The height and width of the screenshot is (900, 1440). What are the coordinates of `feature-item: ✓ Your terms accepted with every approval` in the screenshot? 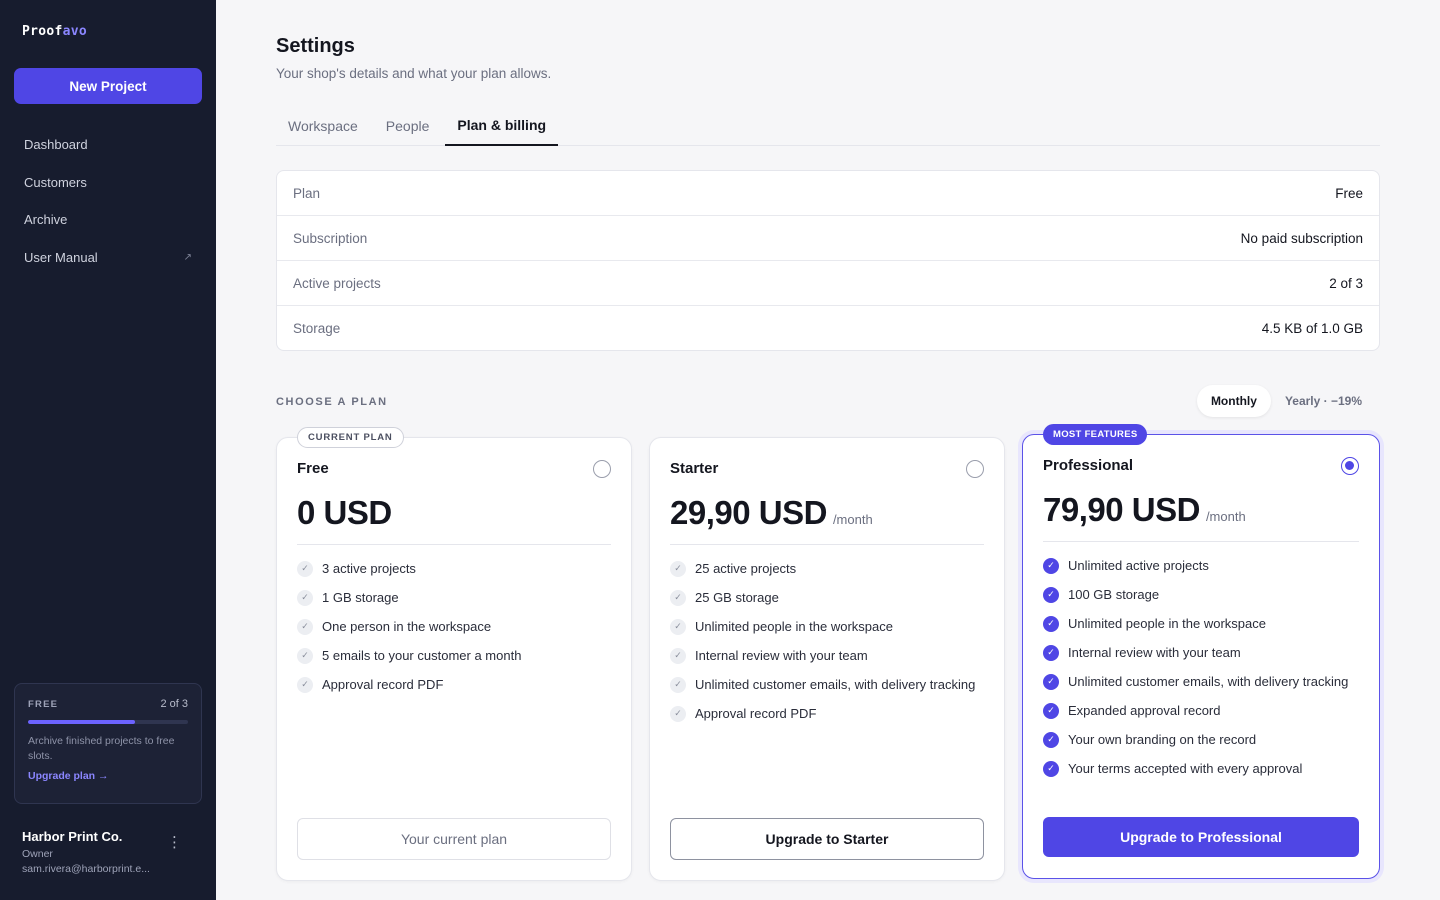 It's located at (1201, 768).